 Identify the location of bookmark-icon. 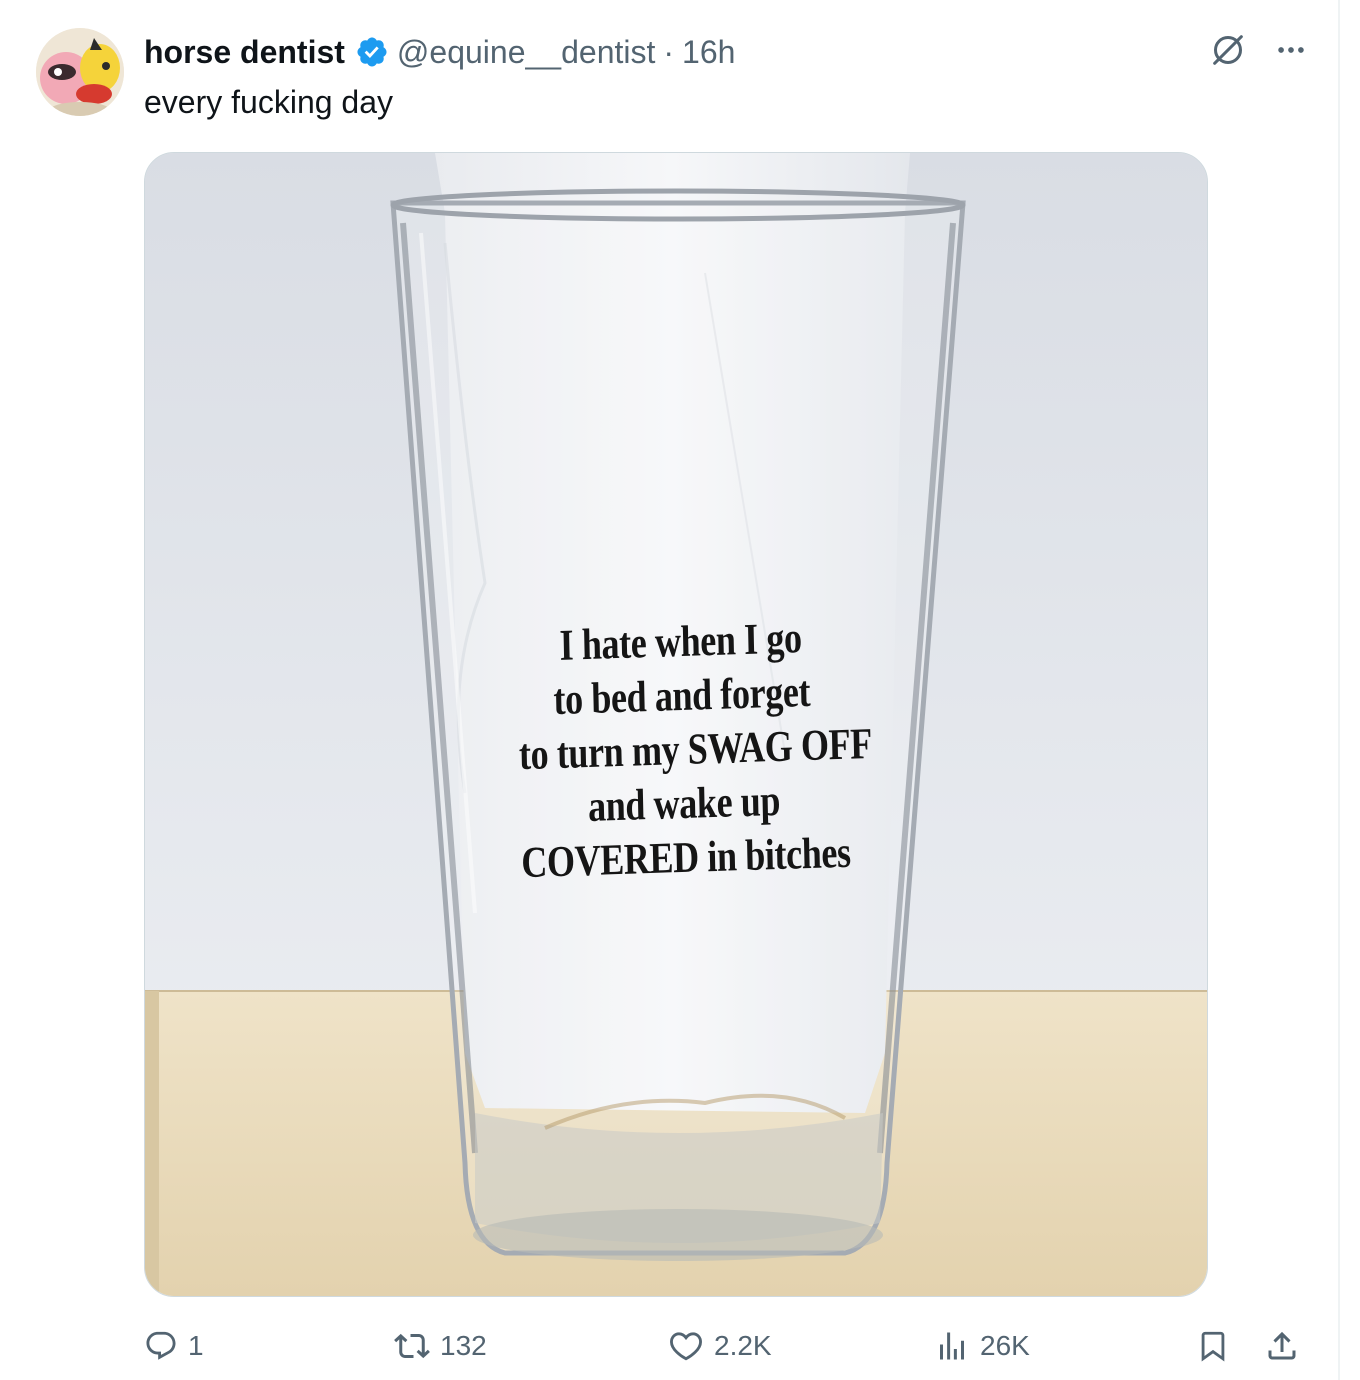
(1213, 1346).